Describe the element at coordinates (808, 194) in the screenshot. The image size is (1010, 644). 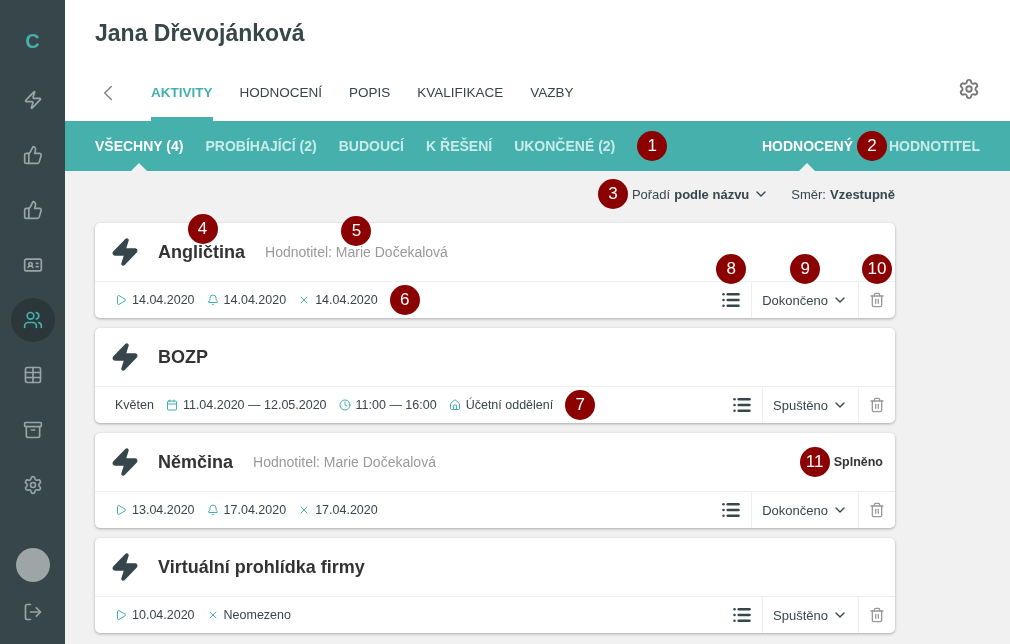
I see `direction-label: Směr:` at that location.